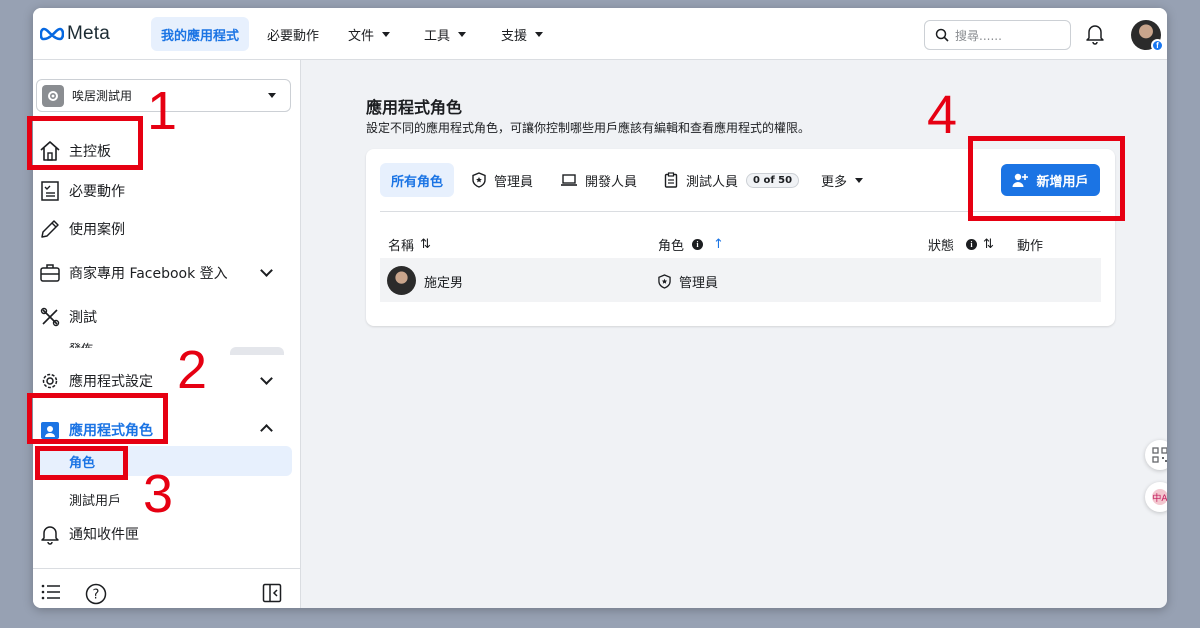 The image size is (1200, 628). I want to click on nav-tab-label: 必要動作, so click(293, 36).